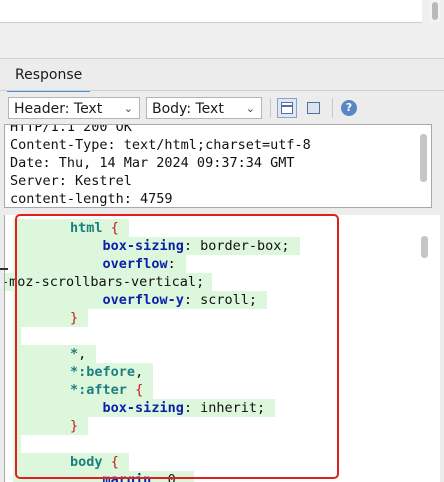 The width and height of the screenshot is (444, 482). What do you see at coordinates (71, 129) in the screenshot?
I see `header-line: HTTP/1.1 200 OK` at bounding box center [71, 129].